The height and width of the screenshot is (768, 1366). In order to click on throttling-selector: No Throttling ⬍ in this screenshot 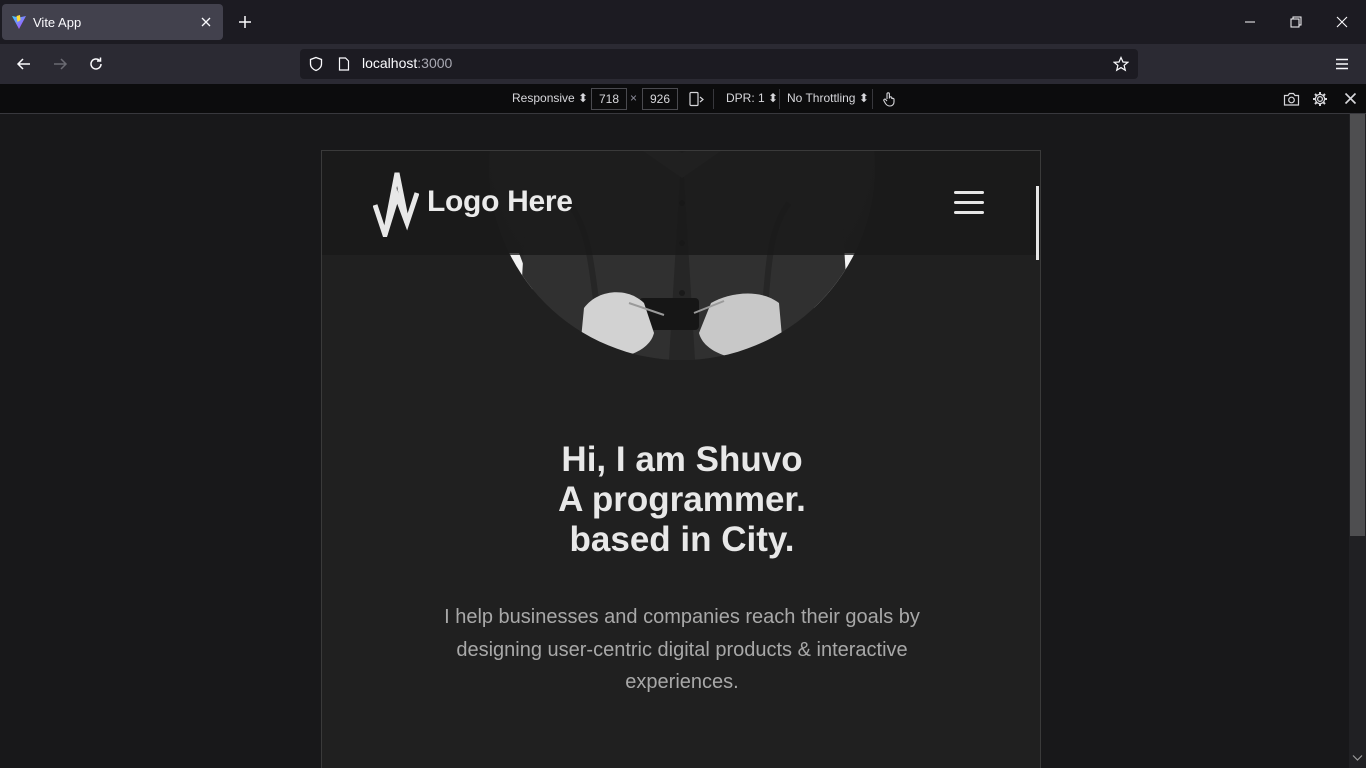, I will do `click(828, 98)`.